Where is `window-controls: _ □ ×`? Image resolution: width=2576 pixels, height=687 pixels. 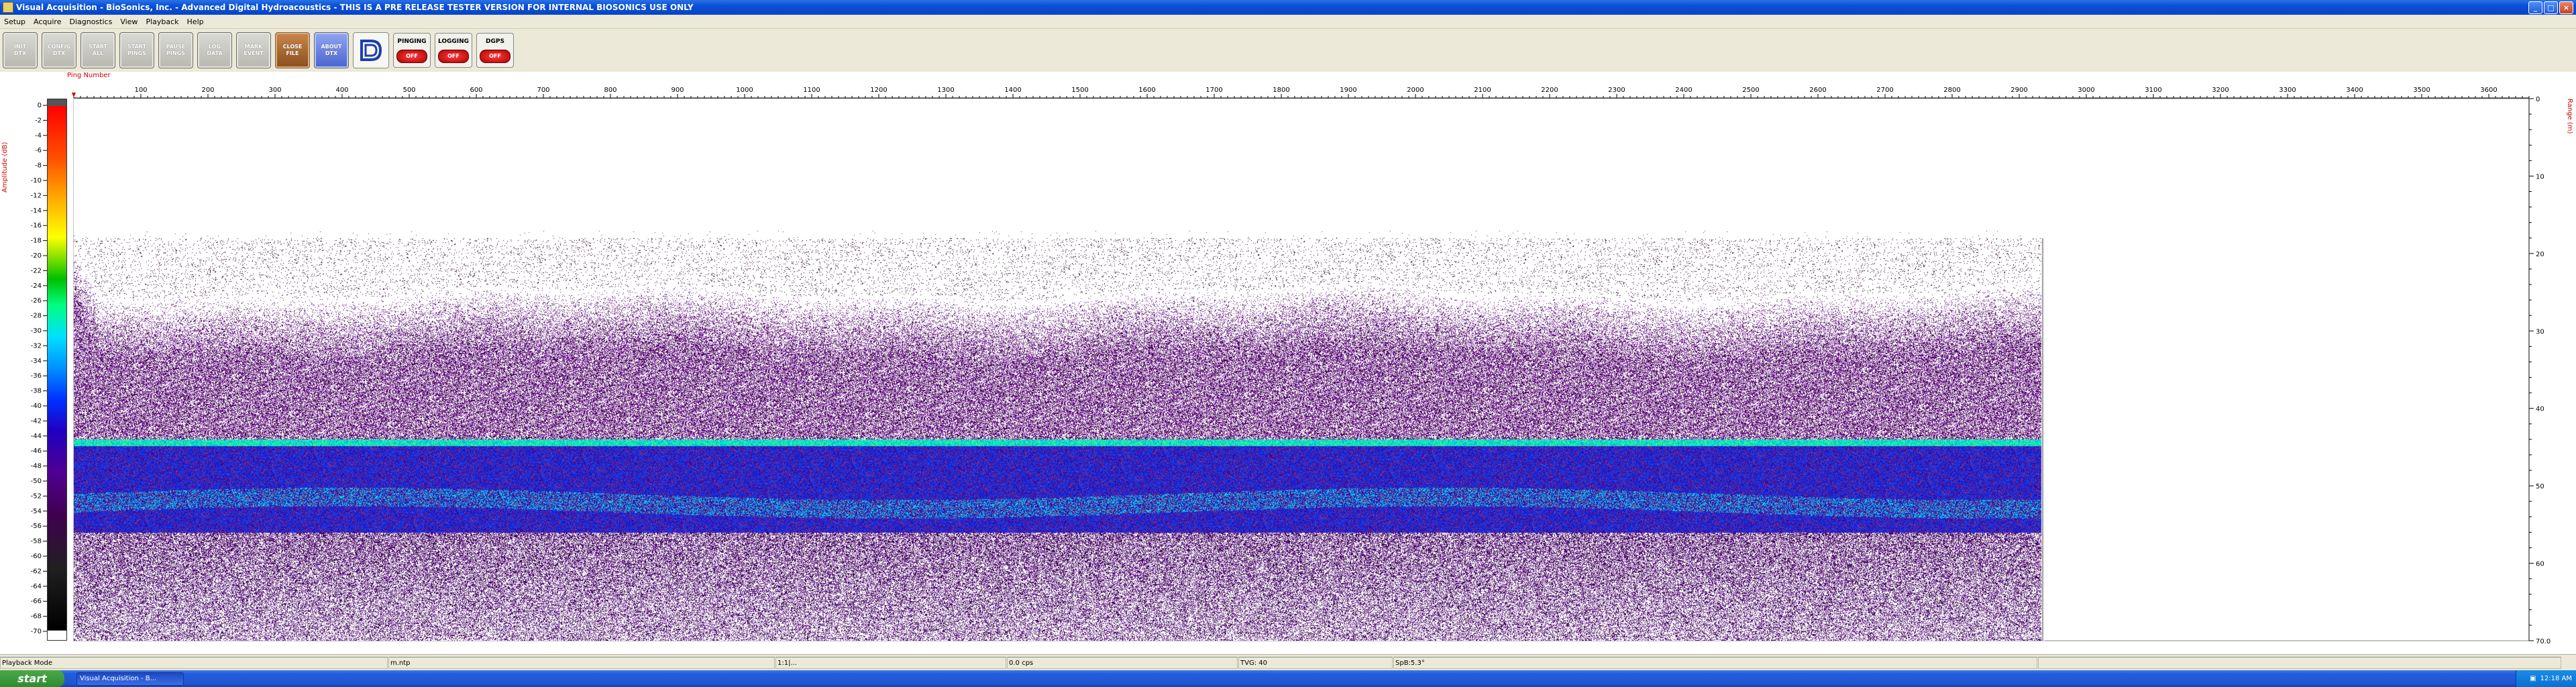 window-controls: _ □ × is located at coordinates (2550, 8).